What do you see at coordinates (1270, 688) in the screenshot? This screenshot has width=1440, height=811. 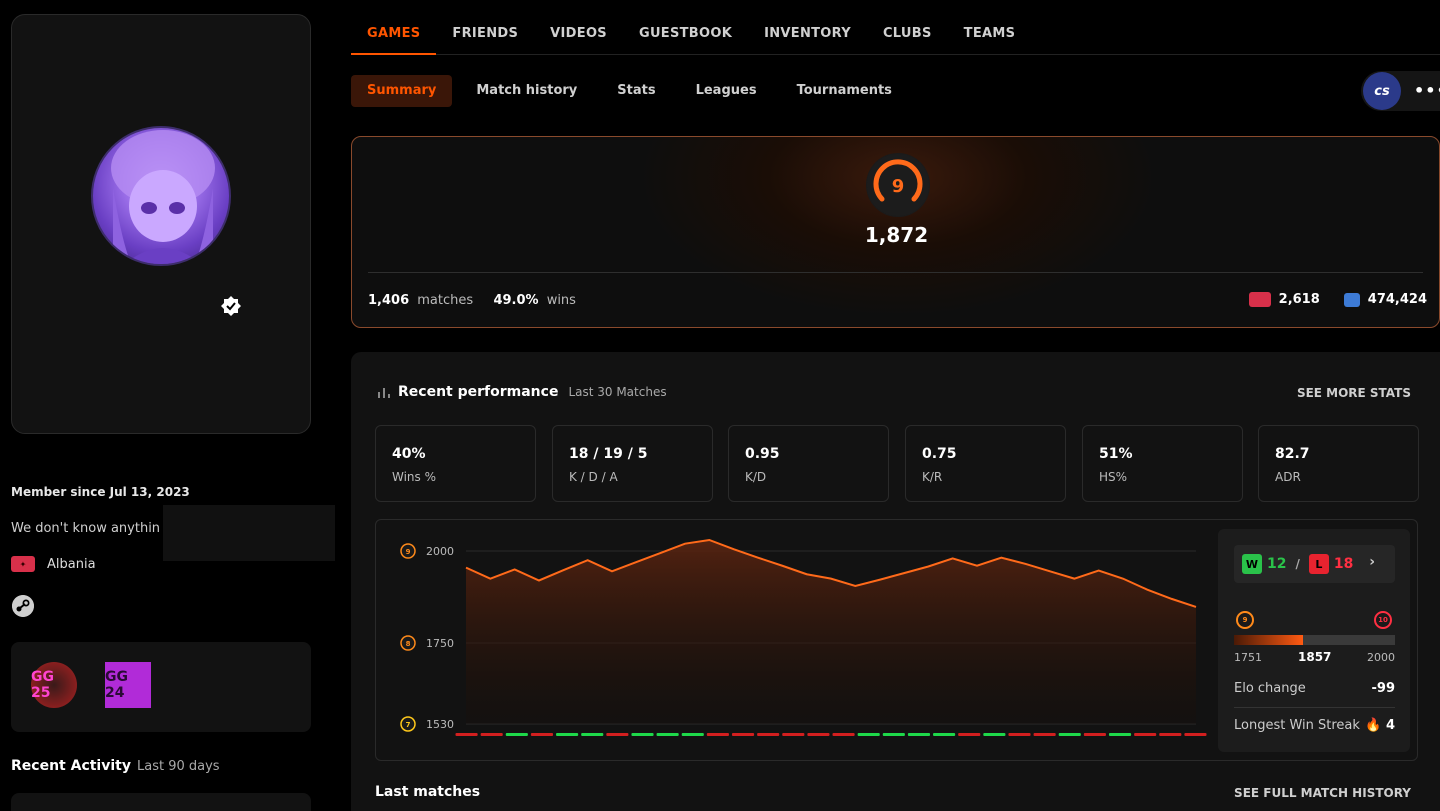 I see `elo-change-label: Elo change` at bounding box center [1270, 688].